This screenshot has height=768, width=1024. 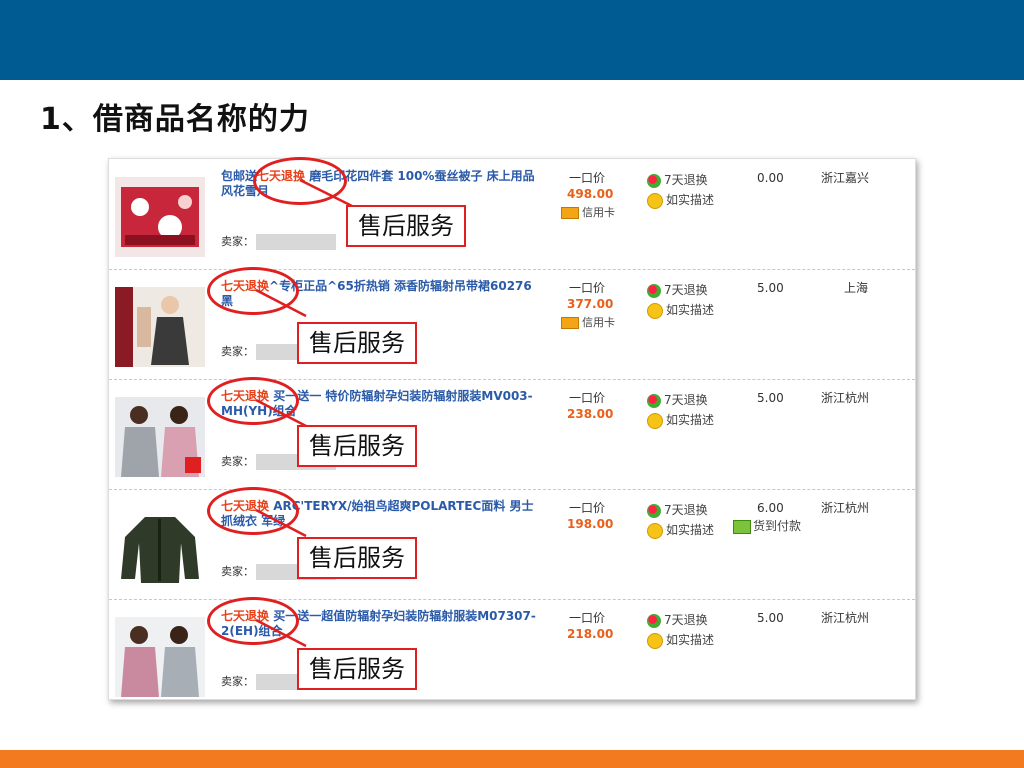 What do you see at coordinates (512, 759) in the screenshot?
I see `footer-band` at bounding box center [512, 759].